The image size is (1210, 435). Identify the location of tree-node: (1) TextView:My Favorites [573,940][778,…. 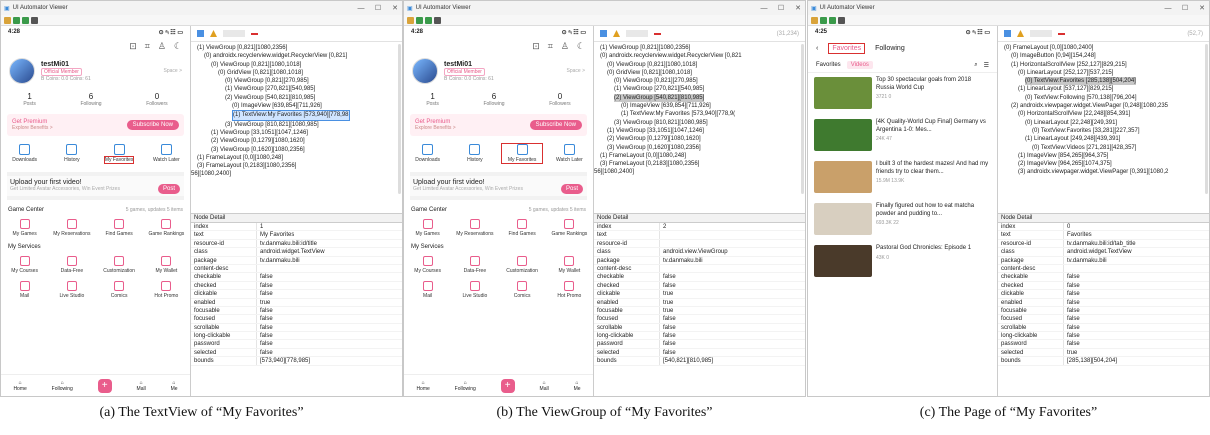
(699, 114).